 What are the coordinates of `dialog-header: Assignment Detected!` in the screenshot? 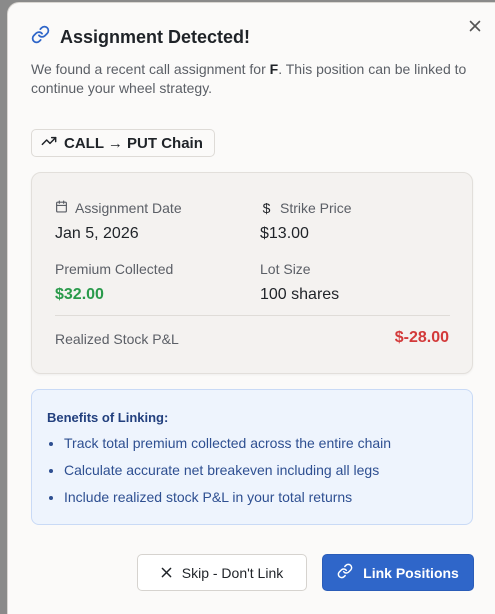 It's located at (140, 37).